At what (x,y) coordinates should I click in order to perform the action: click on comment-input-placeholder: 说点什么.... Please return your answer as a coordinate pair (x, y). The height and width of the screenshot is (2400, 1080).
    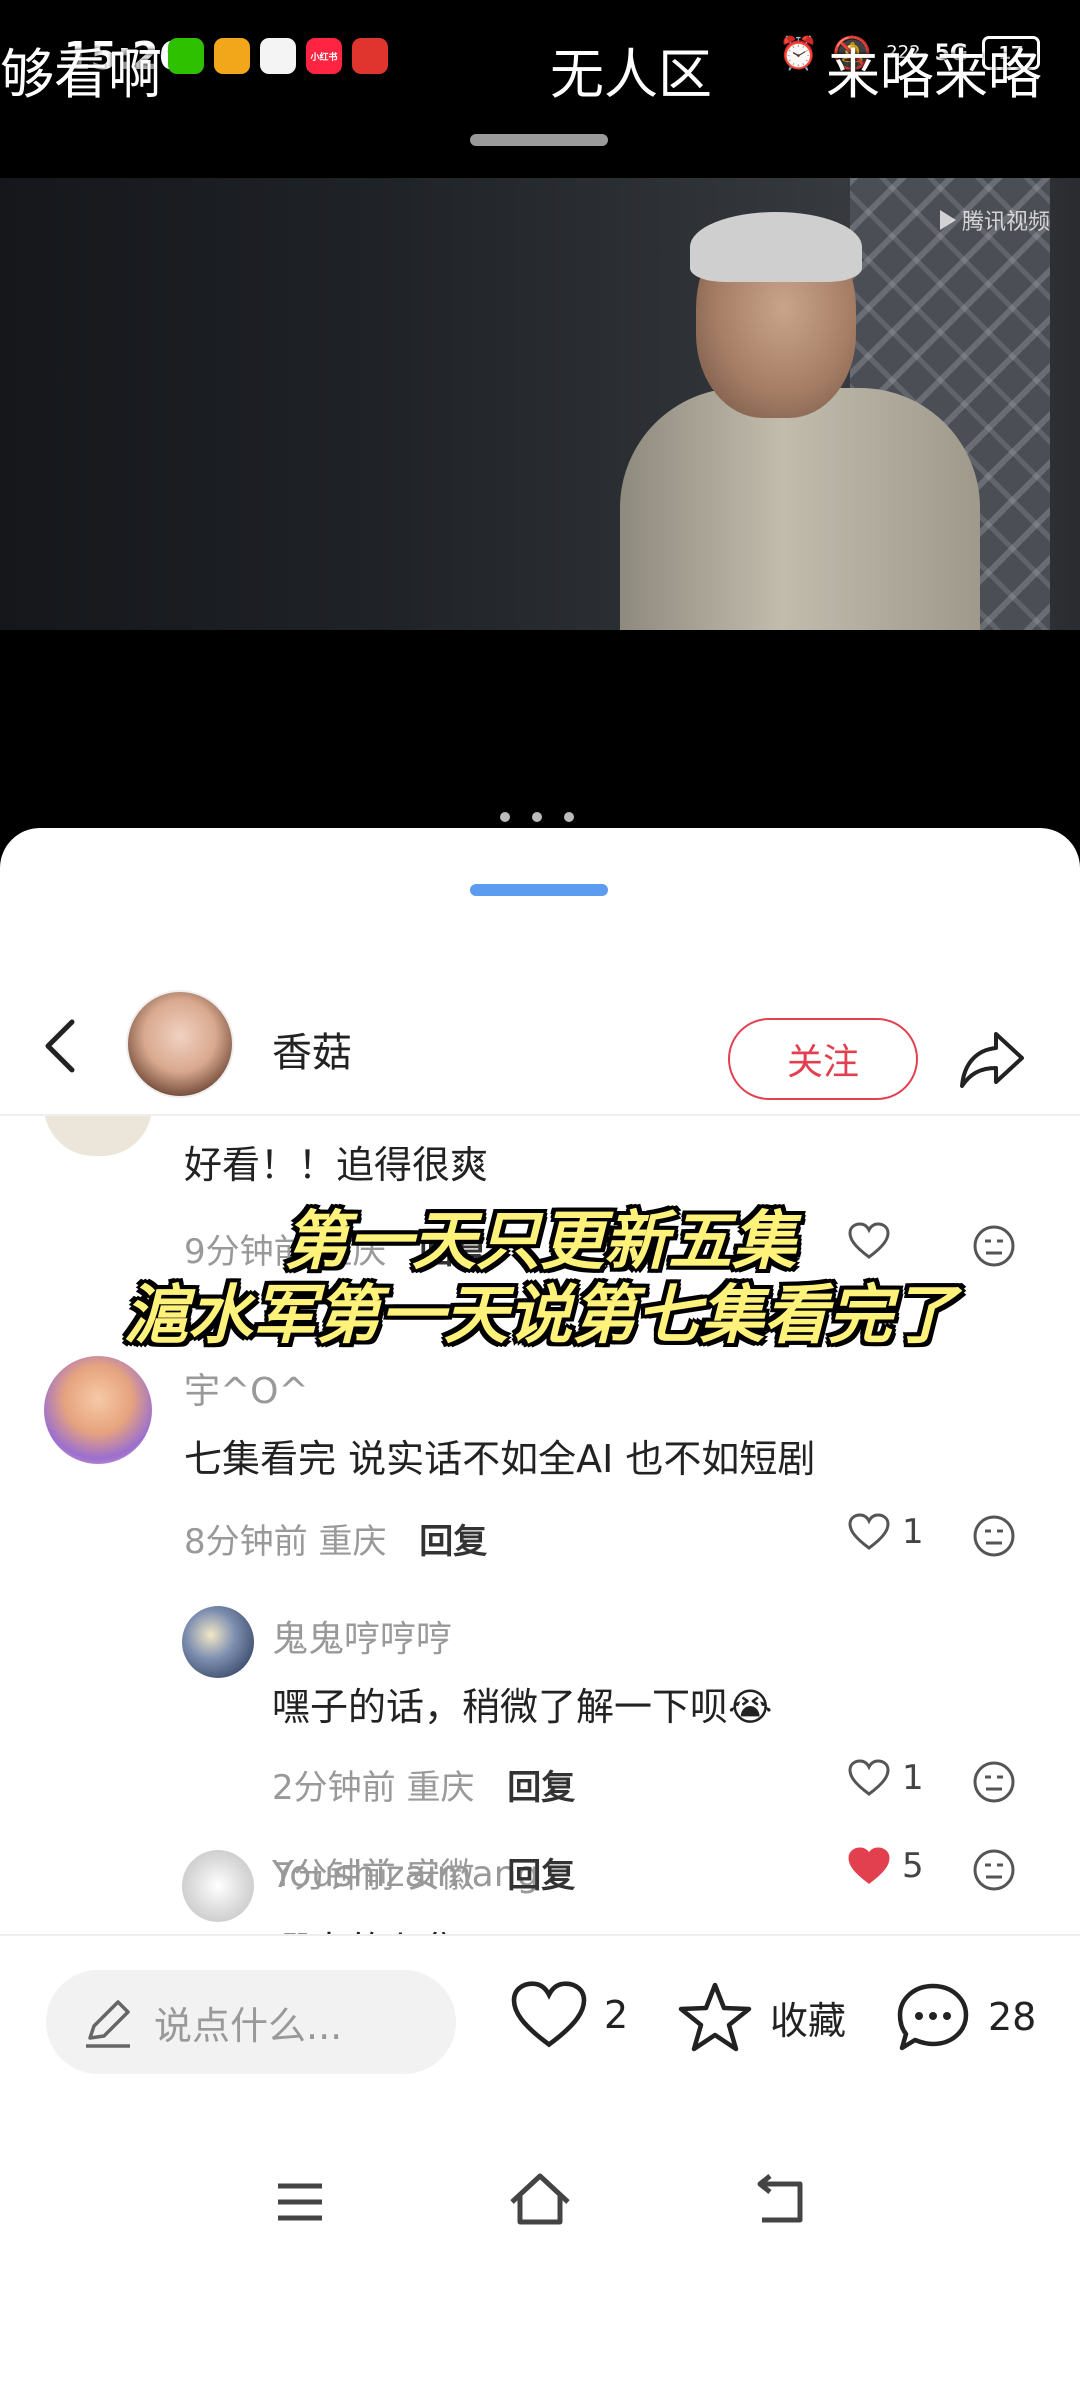
    Looking at the image, I should click on (248, 2025).